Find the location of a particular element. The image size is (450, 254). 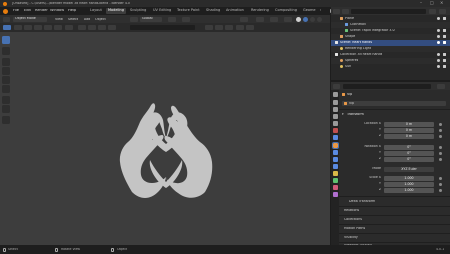

gizmo-icon is located at coordinates (260, 19).